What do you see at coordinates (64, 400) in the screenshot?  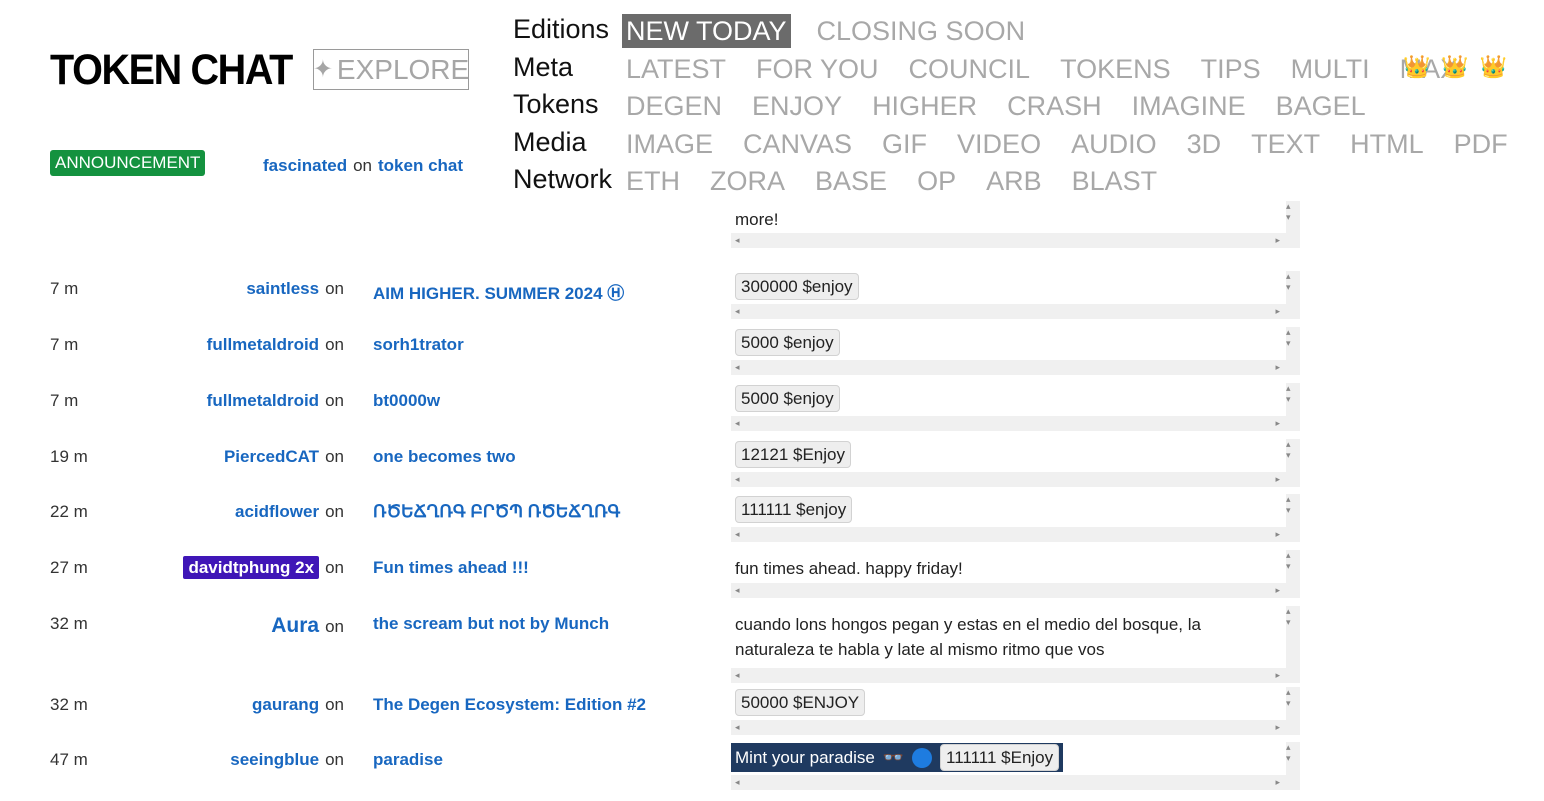 I see `timestamp: 7 m` at bounding box center [64, 400].